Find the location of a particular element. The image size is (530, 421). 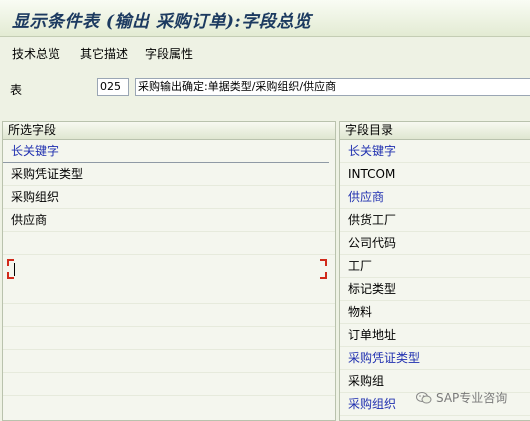

selected-field-item: 采购组织 is located at coordinates (169, 197).